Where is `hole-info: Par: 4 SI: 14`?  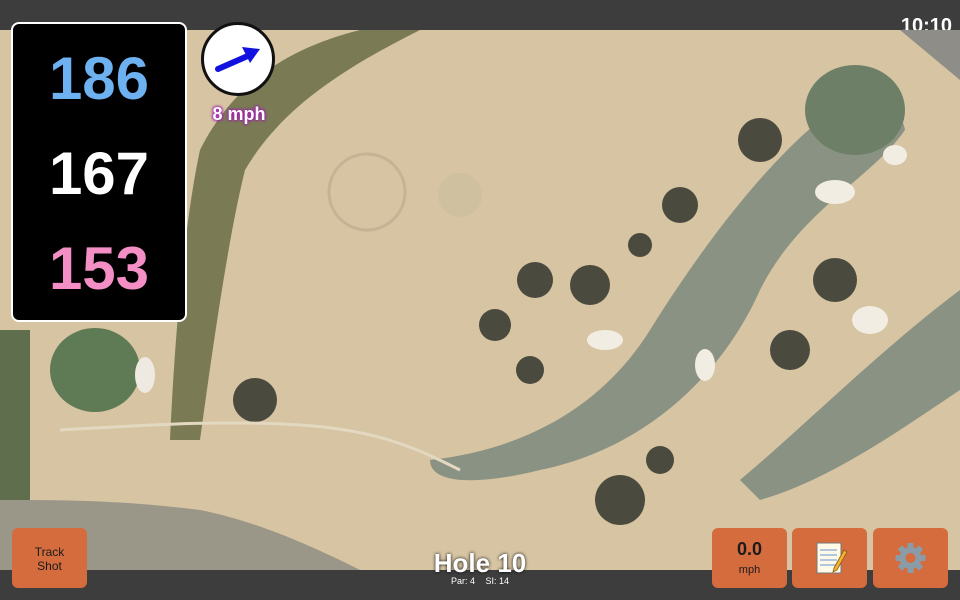 hole-info: Par: 4 SI: 14 is located at coordinates (480, 581).